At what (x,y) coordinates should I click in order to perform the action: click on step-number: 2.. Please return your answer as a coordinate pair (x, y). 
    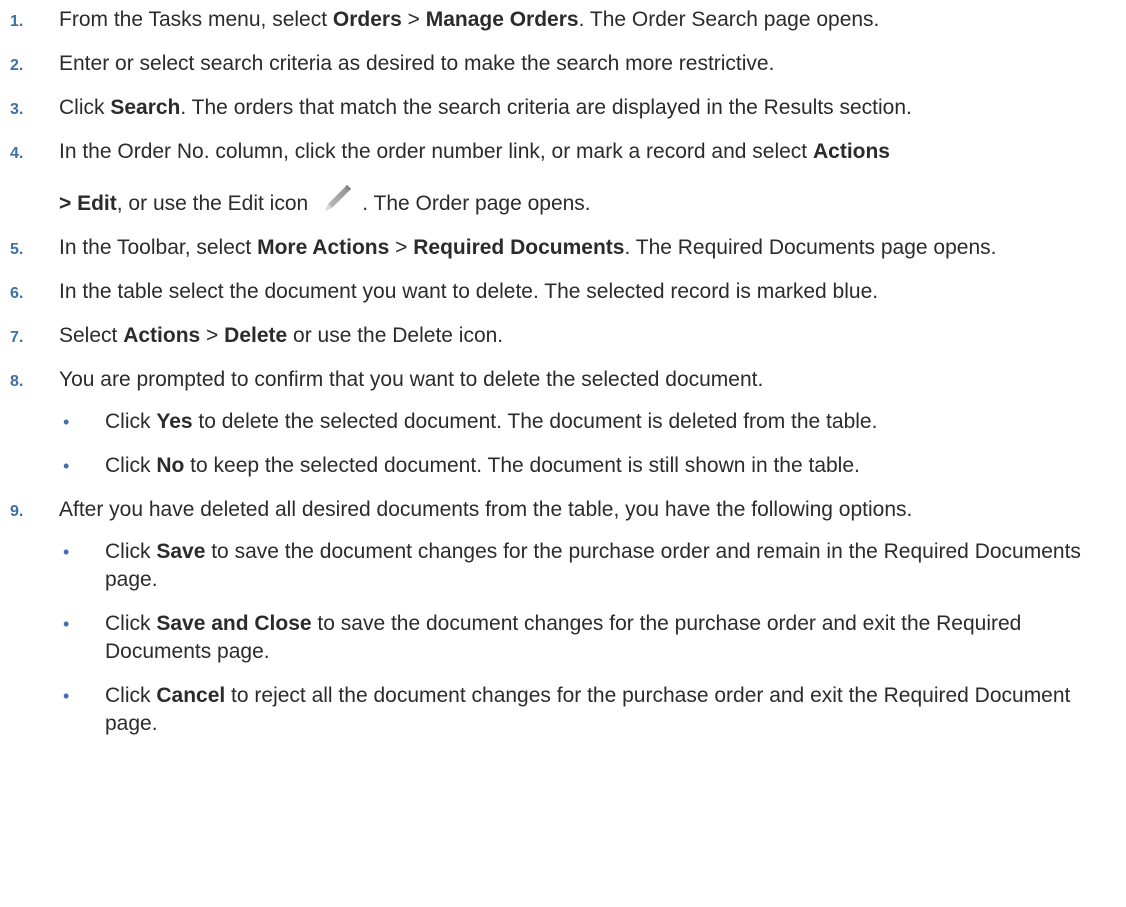
    Looking at the image, I should click on (17, 65).